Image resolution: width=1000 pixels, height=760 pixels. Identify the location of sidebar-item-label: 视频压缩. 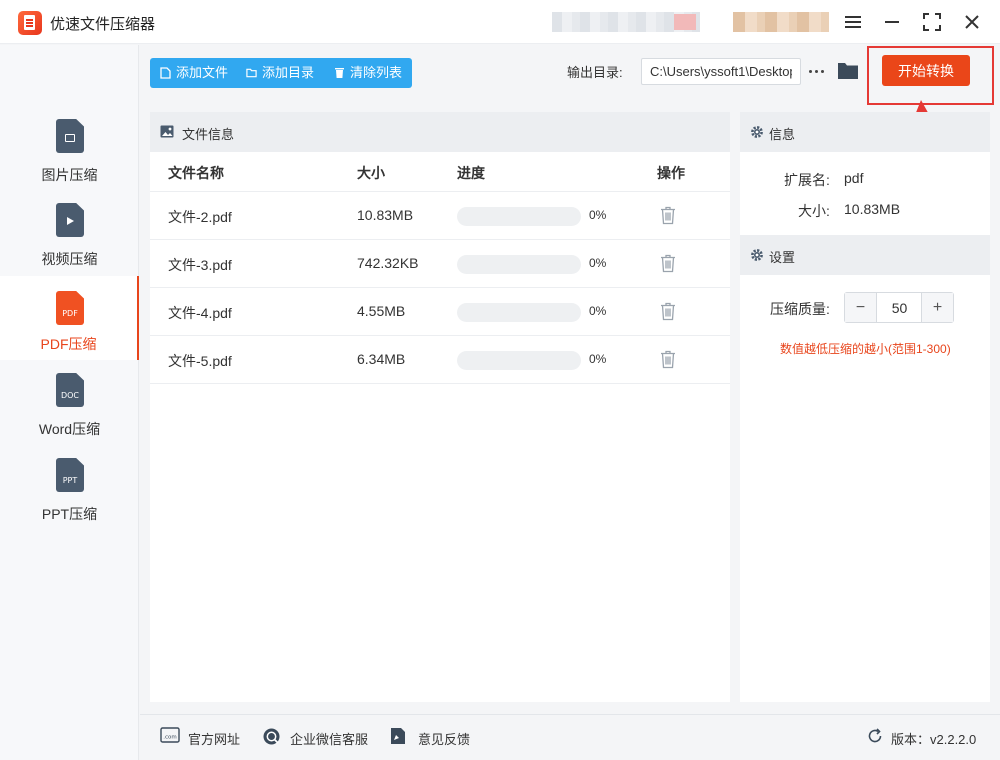
(69, 259).